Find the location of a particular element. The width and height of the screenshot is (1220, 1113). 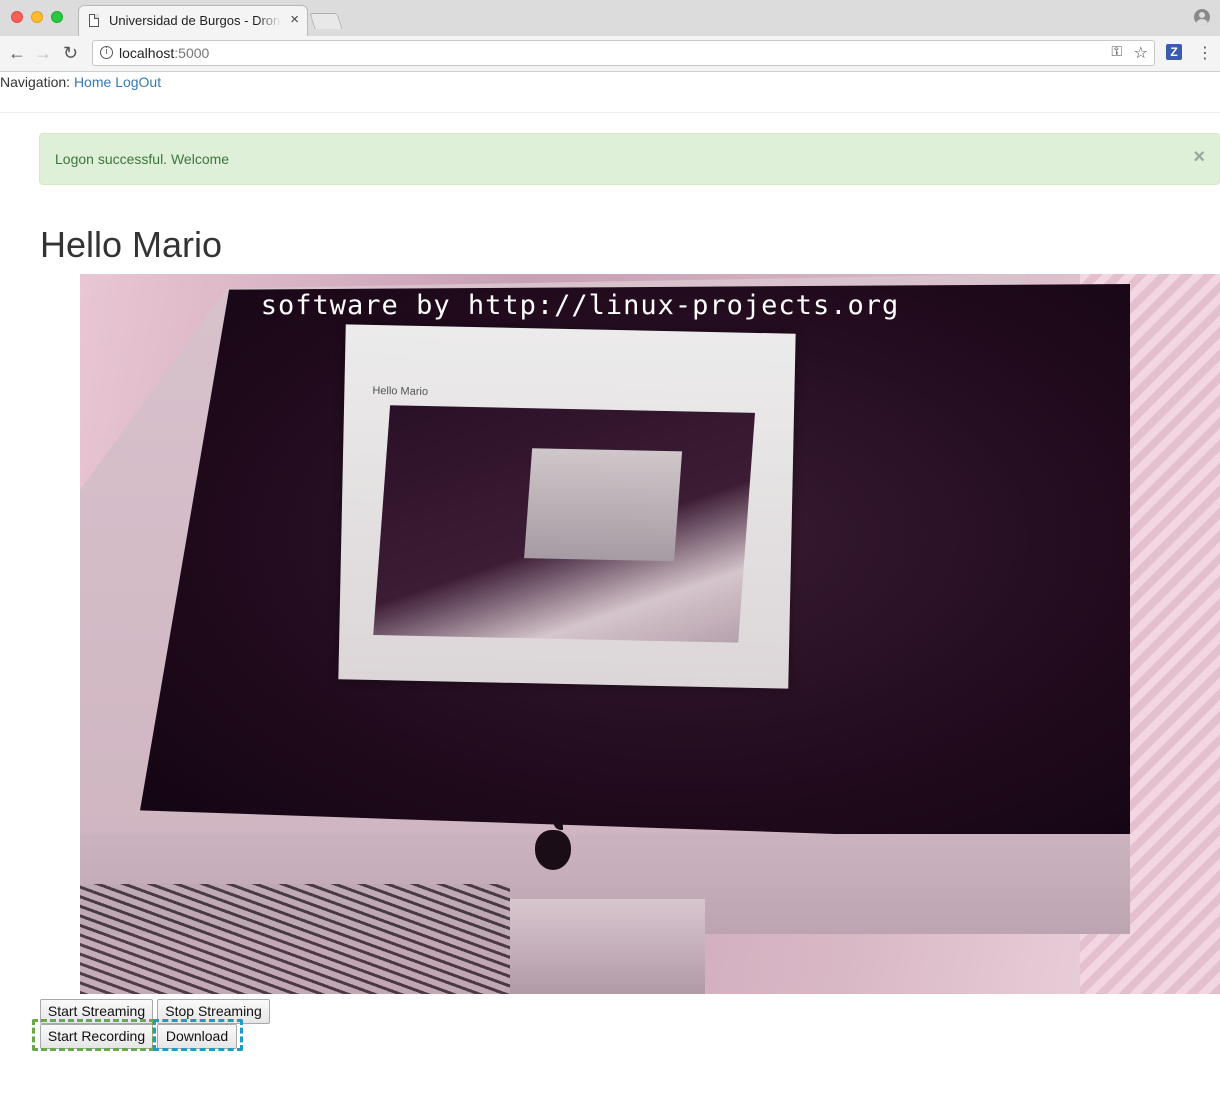

profile-icon is located at coordinates (1202, 17).